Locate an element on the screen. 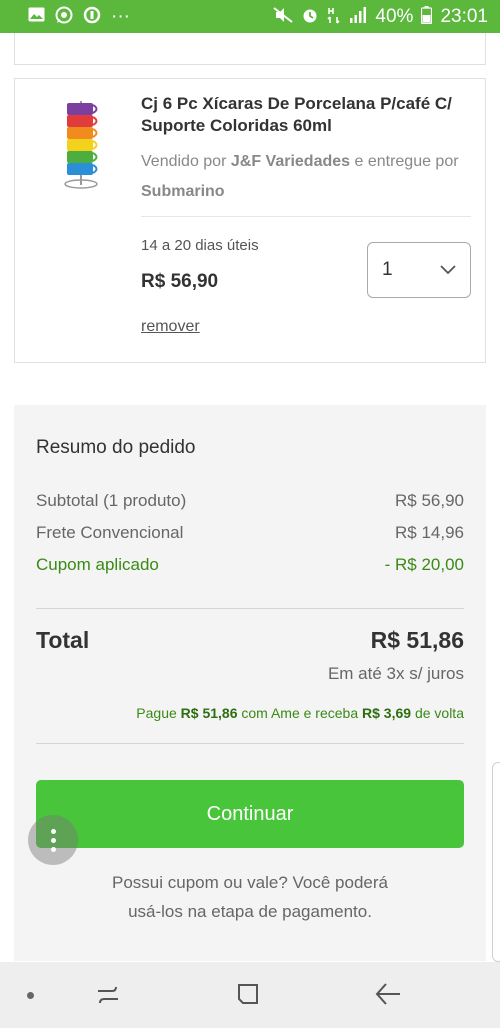 The width and height of the screenshot is (500, 1028). seller-name: J&F Variedades is located at coordinates (290, 161).